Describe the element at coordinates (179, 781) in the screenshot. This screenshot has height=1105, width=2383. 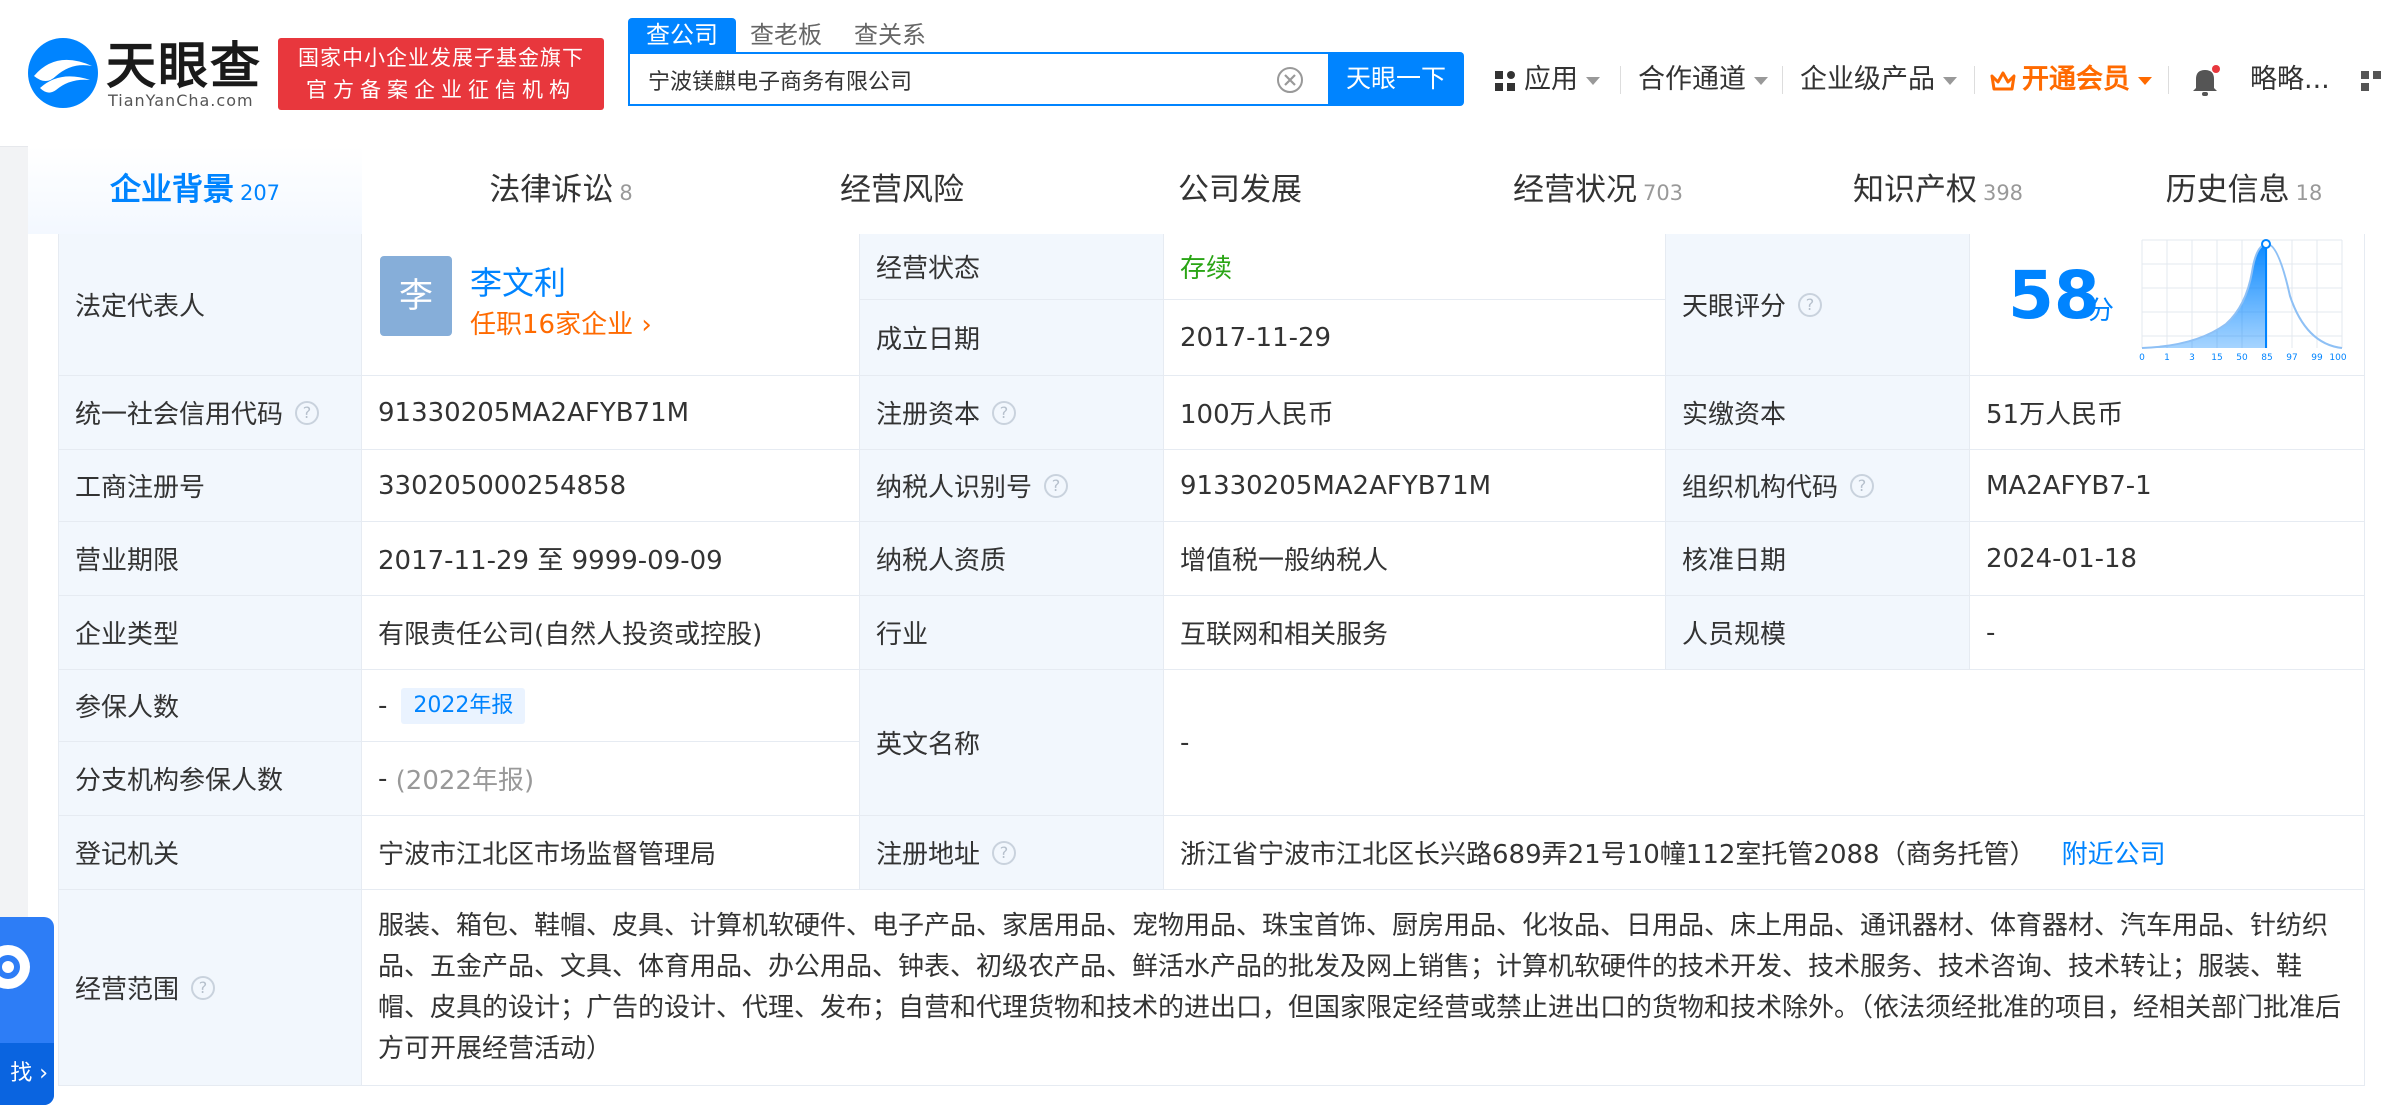
I see `label-text: 分支机构参保人数` at that location.